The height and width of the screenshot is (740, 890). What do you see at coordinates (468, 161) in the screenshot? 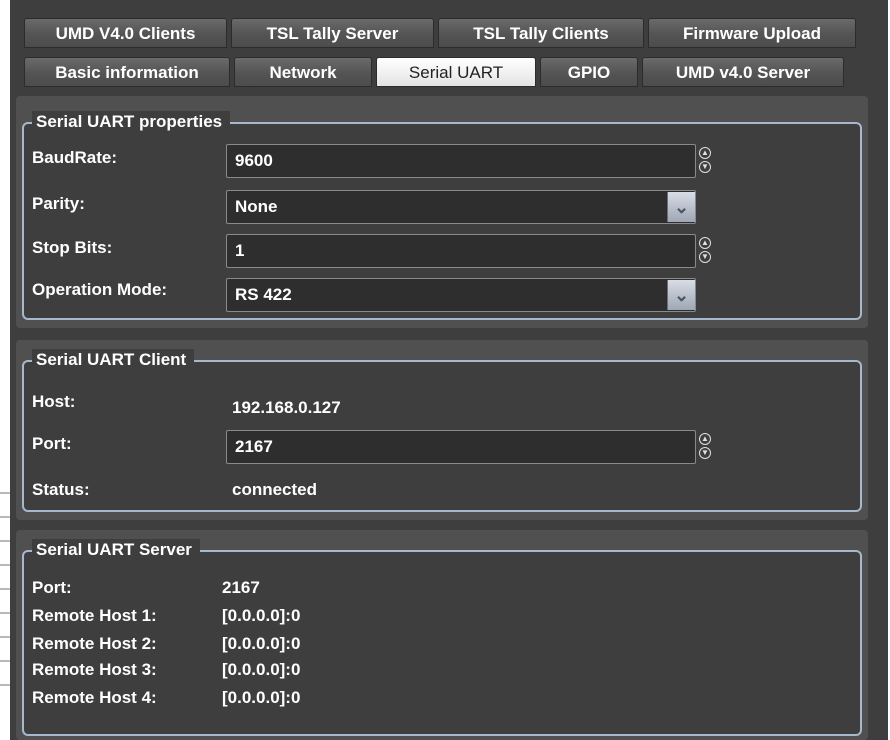
I see `baudrate-field: 9600 ▲ ▼` at bounding box center [468, 161].